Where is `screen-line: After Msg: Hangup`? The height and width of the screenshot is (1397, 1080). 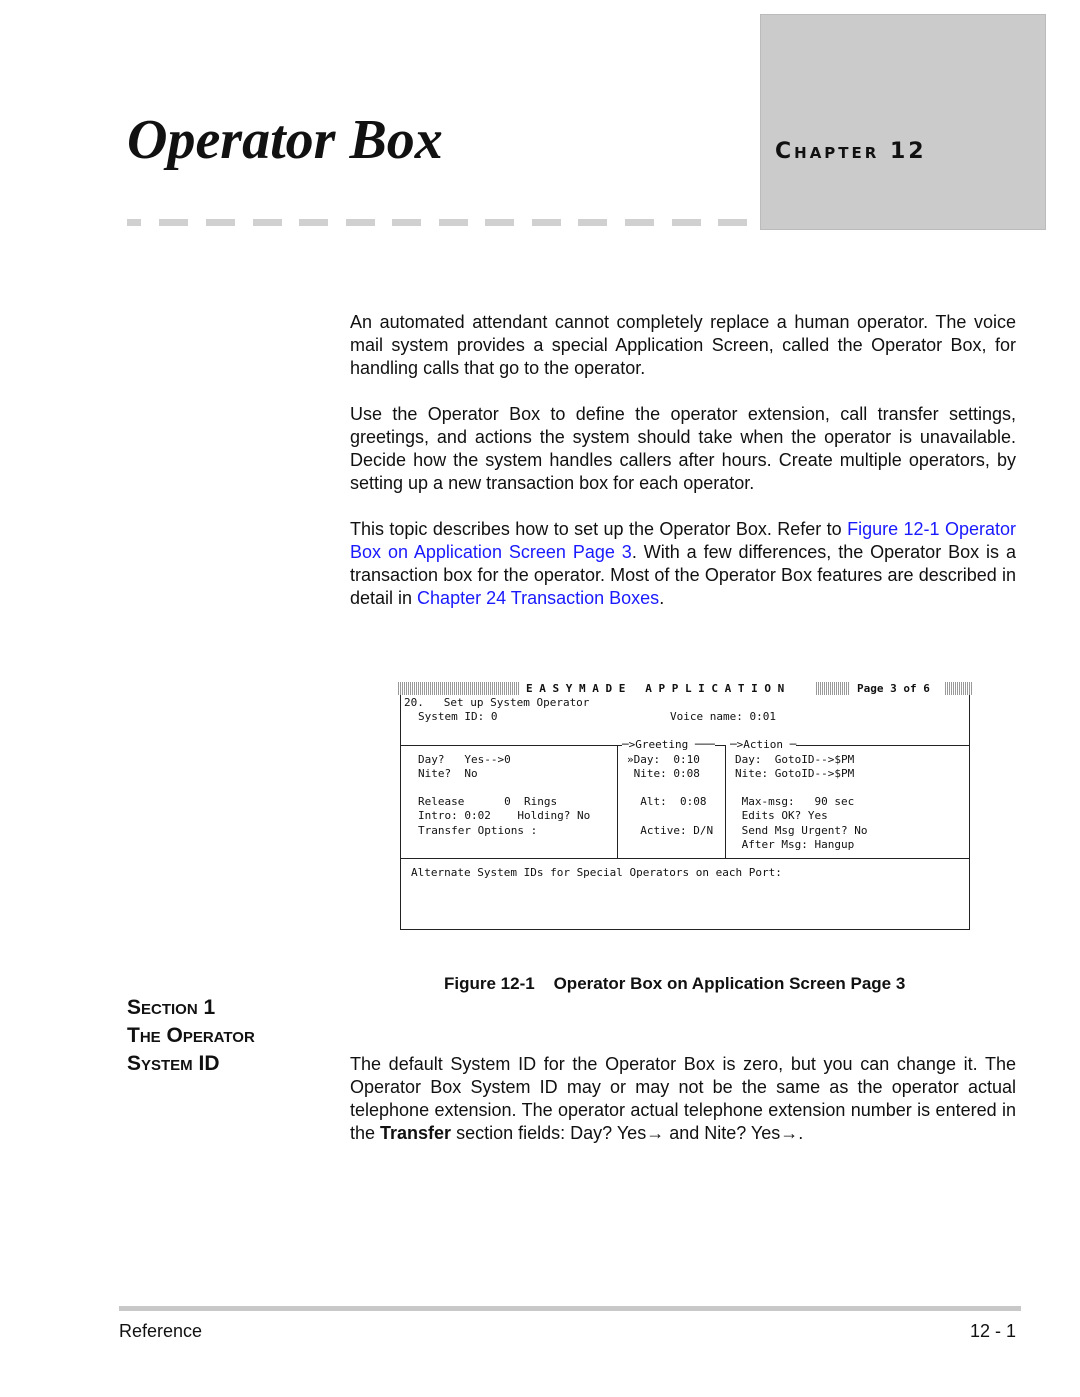 screen-line: After Msg: Hangup is located at coordinates (795, 844).